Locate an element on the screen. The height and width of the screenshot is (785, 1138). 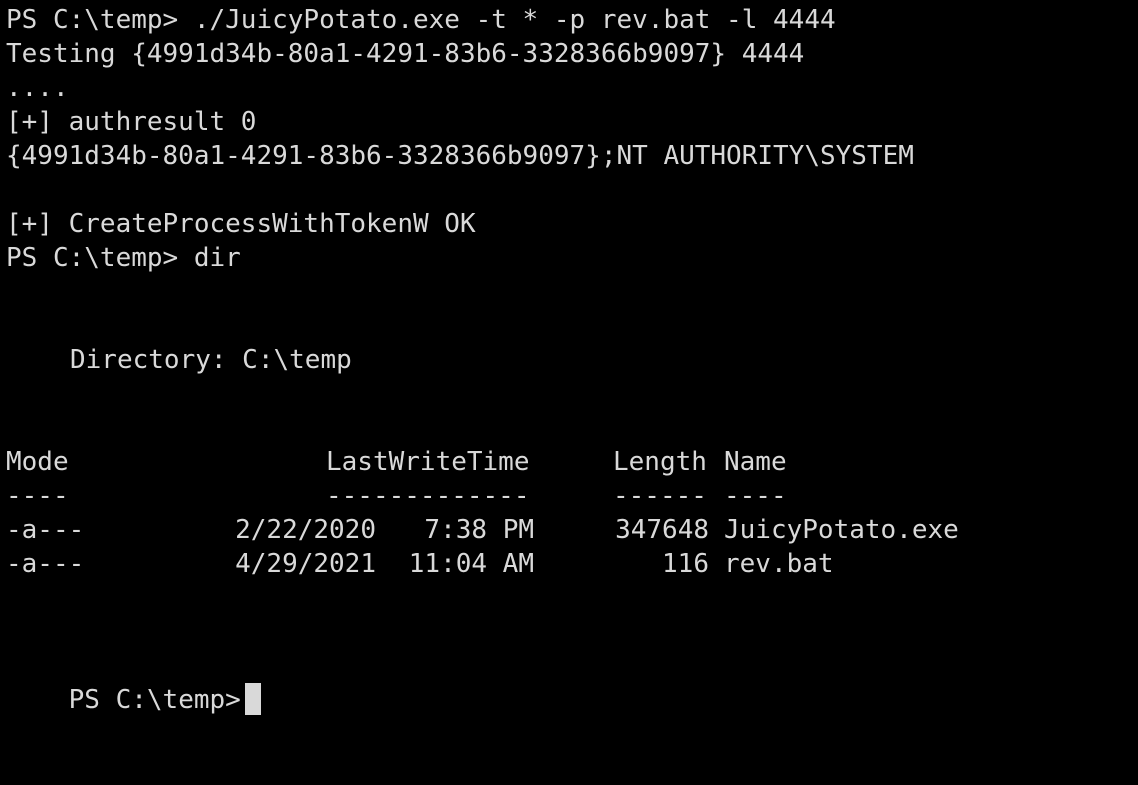
cell-name: rev.bat is located at coordinates (779, 564).